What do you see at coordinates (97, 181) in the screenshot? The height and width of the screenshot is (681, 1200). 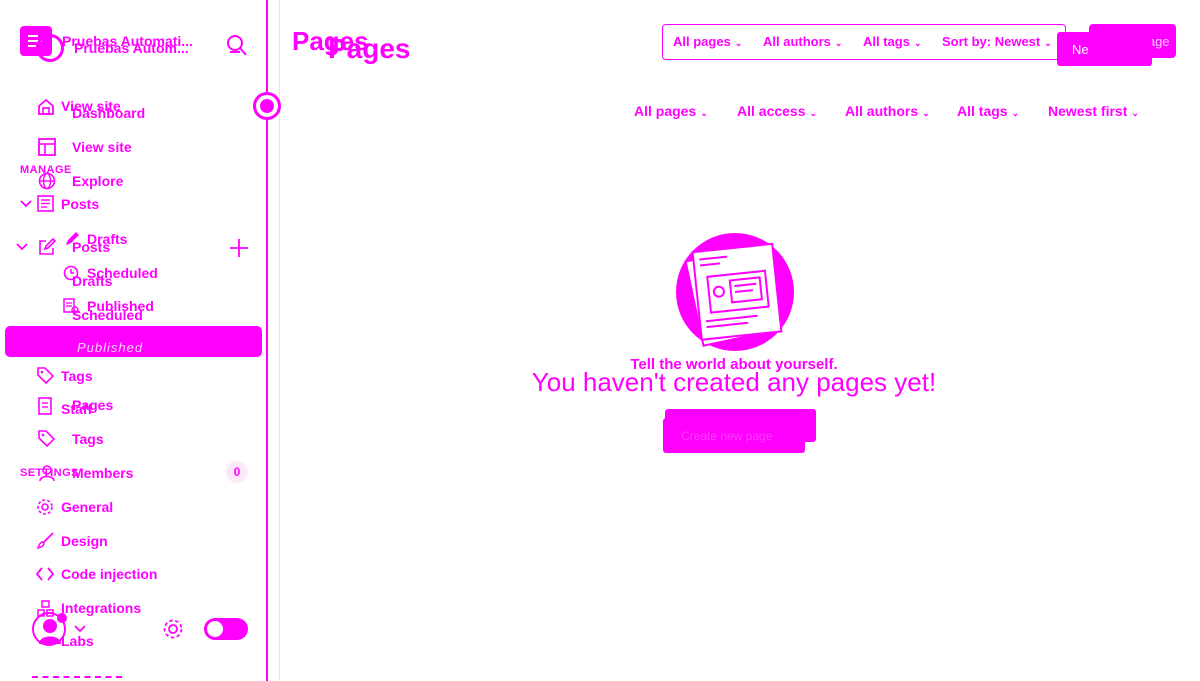 I see `sidebar-item-explore: Explore` at bounding box center [97, 181].